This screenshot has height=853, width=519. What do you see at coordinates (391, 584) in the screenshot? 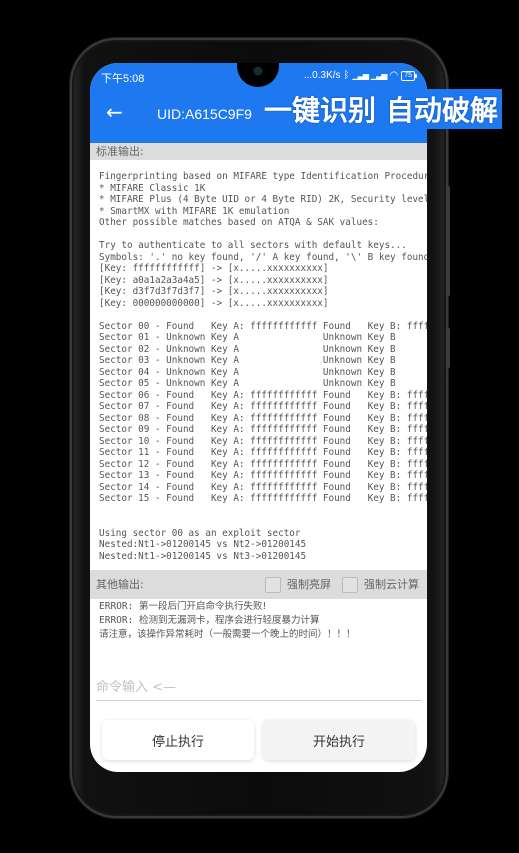
I see `force-cloud-label: 强制云计算` at bounding box center [391, 584].